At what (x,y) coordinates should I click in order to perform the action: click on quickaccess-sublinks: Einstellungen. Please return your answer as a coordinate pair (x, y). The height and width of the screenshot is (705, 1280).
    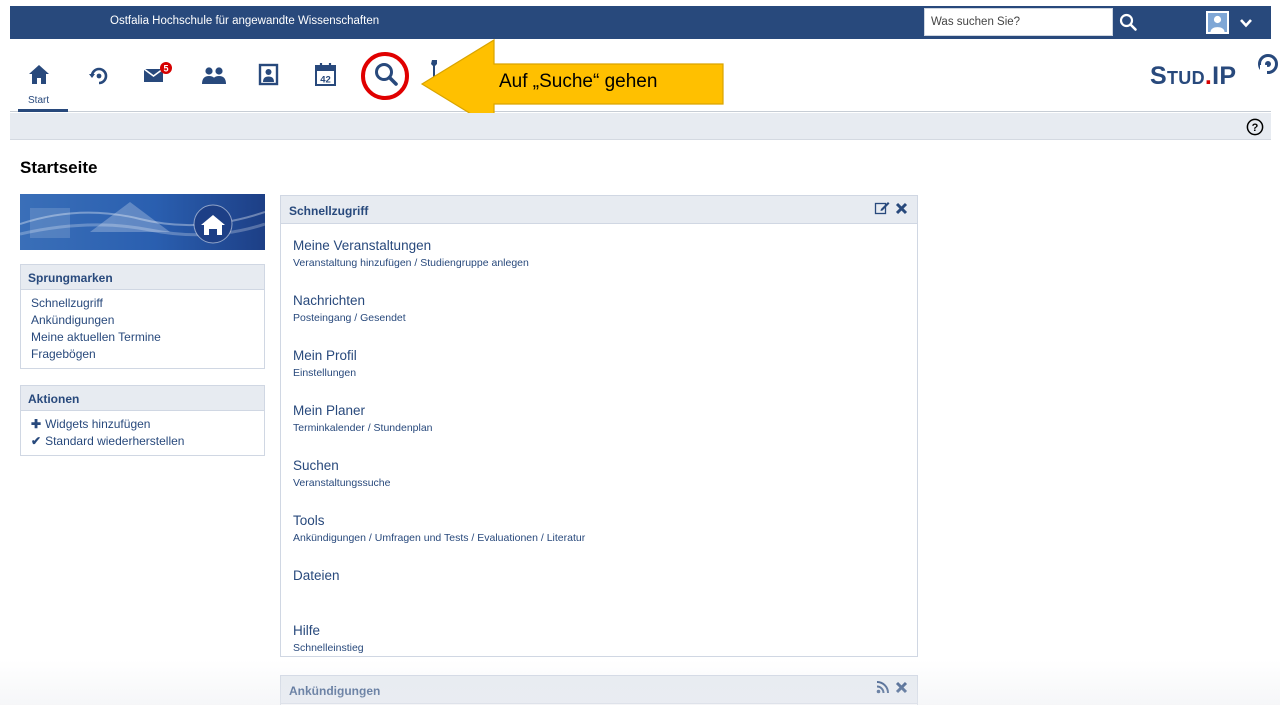
    Looking at the image, I should click on (605, 373).